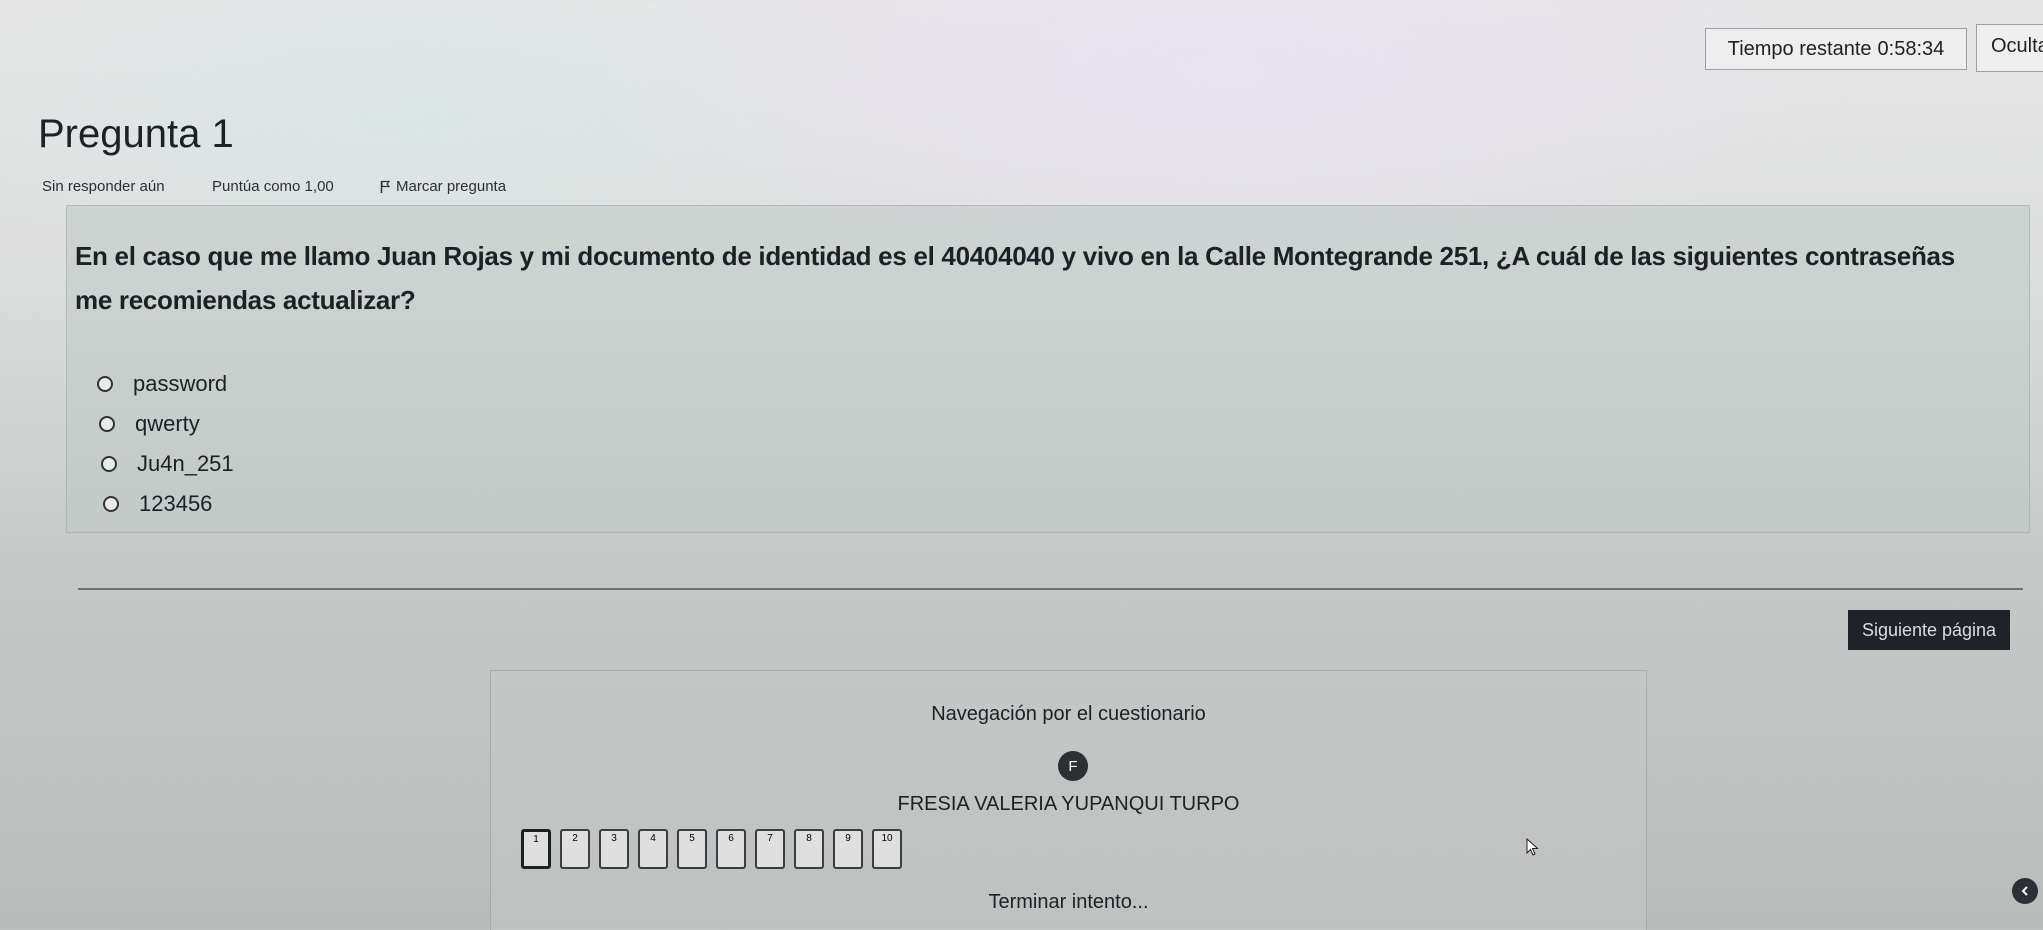 The image size is (2043, 930). I want to click on answer-label: qwerty, so click(167, 423).